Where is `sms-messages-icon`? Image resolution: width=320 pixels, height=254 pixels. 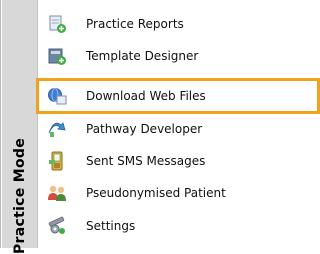 sms-messages-icon is located at coordinates (57, 160).